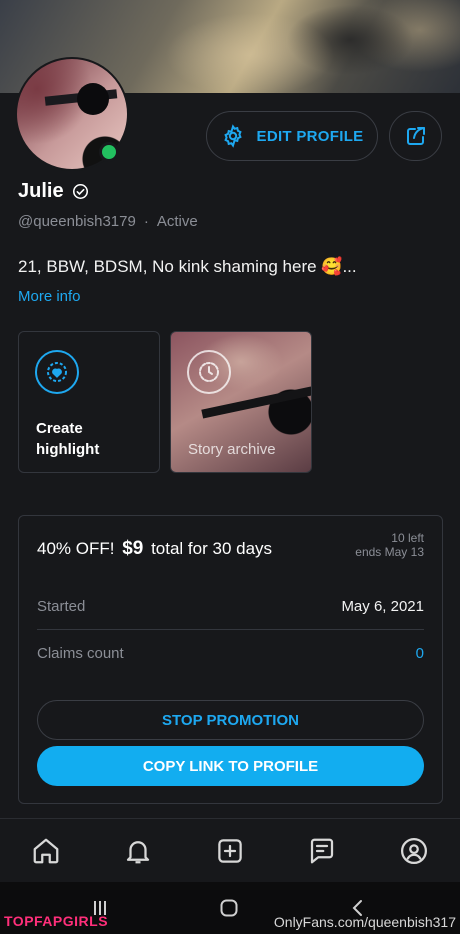 The image size is (460, 934). I want to click on home-icon, so click(46, 851).